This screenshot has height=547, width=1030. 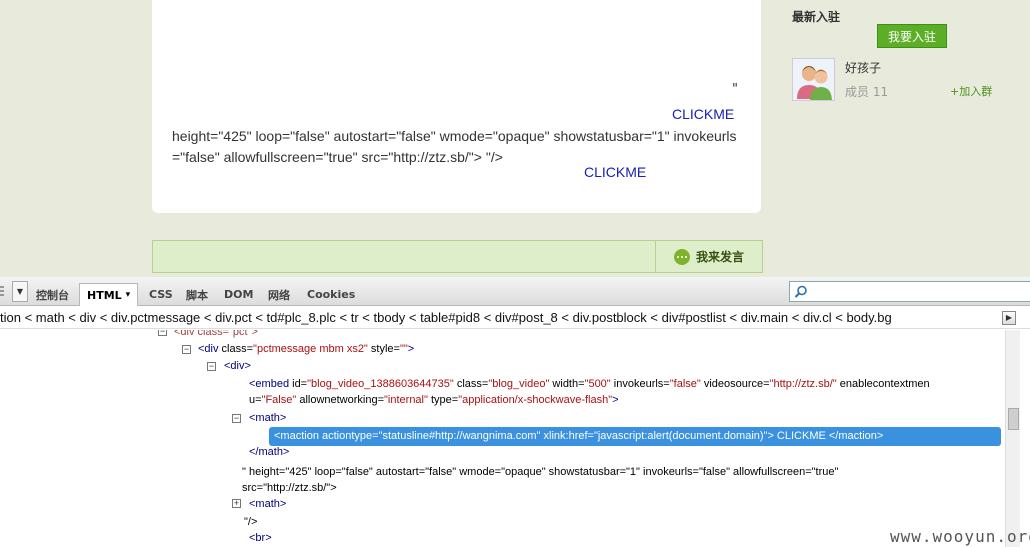 I want to click on attr-name: videosource=, so click(x=735, y=384).